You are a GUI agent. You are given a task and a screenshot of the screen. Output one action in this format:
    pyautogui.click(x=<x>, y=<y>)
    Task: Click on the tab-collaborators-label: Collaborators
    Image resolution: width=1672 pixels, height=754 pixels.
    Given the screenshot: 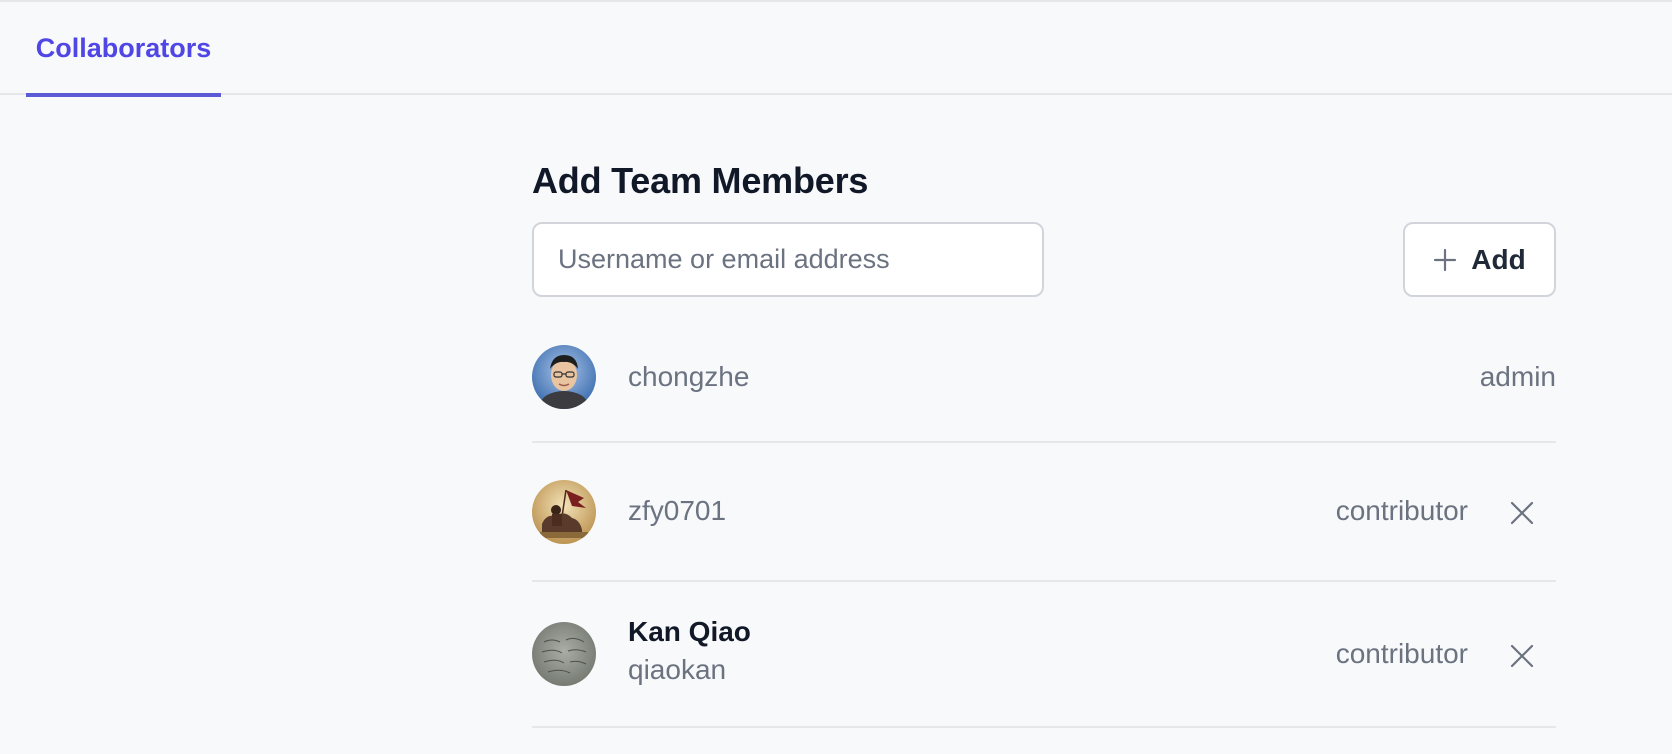 What is the action you would take?
    pyautogui.click(x=123, y=48)
    